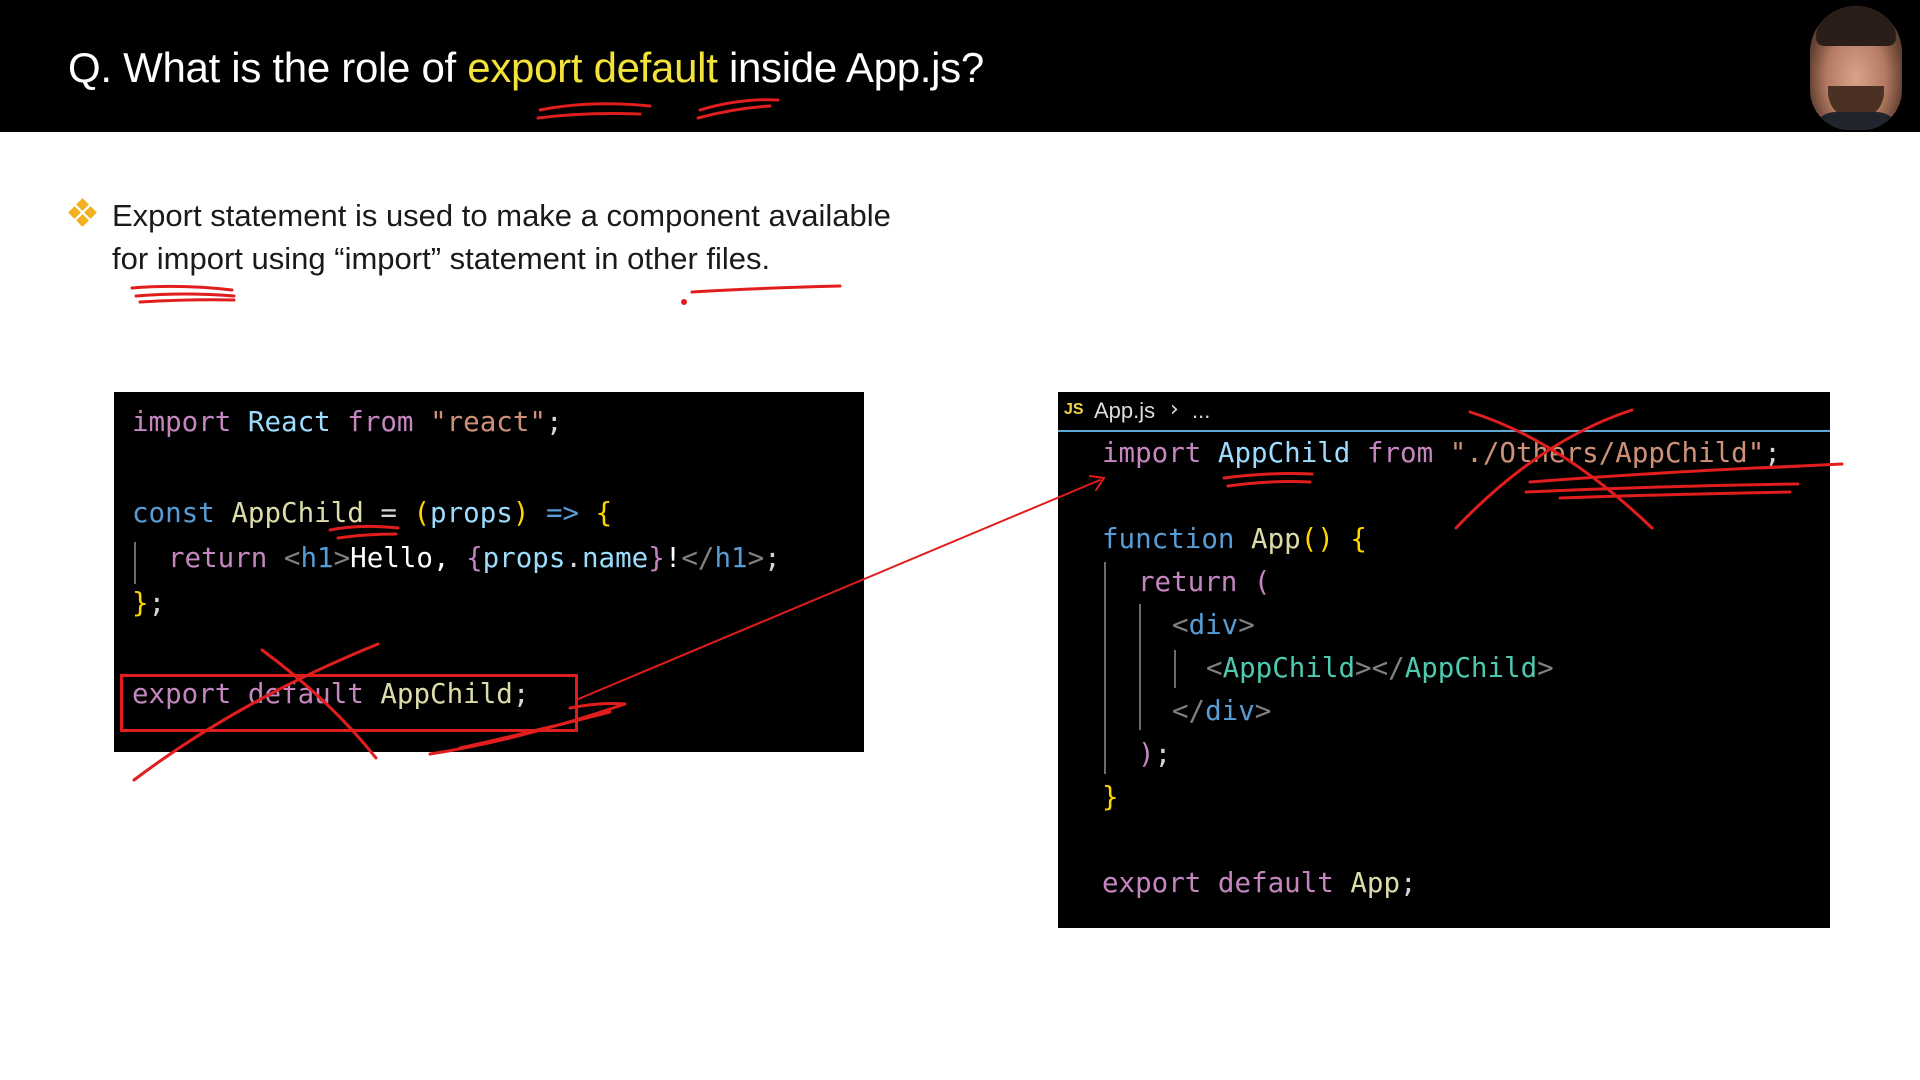 The width and height of the screenshot is (1920, 1080). I want to click on code-line: <AppChild></AppChild>, so click(1380, 668).